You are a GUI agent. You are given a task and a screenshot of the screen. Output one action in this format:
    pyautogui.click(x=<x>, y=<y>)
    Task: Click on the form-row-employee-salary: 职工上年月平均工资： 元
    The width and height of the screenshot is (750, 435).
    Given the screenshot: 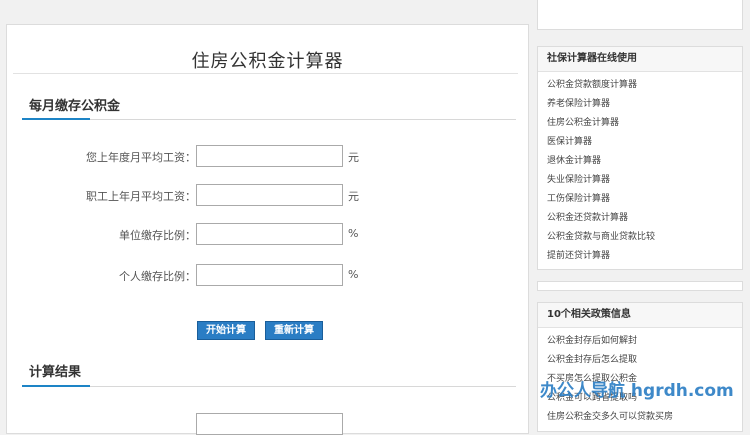 What is the action you would take?
    pyautogui.click(x=267, y=196)
    